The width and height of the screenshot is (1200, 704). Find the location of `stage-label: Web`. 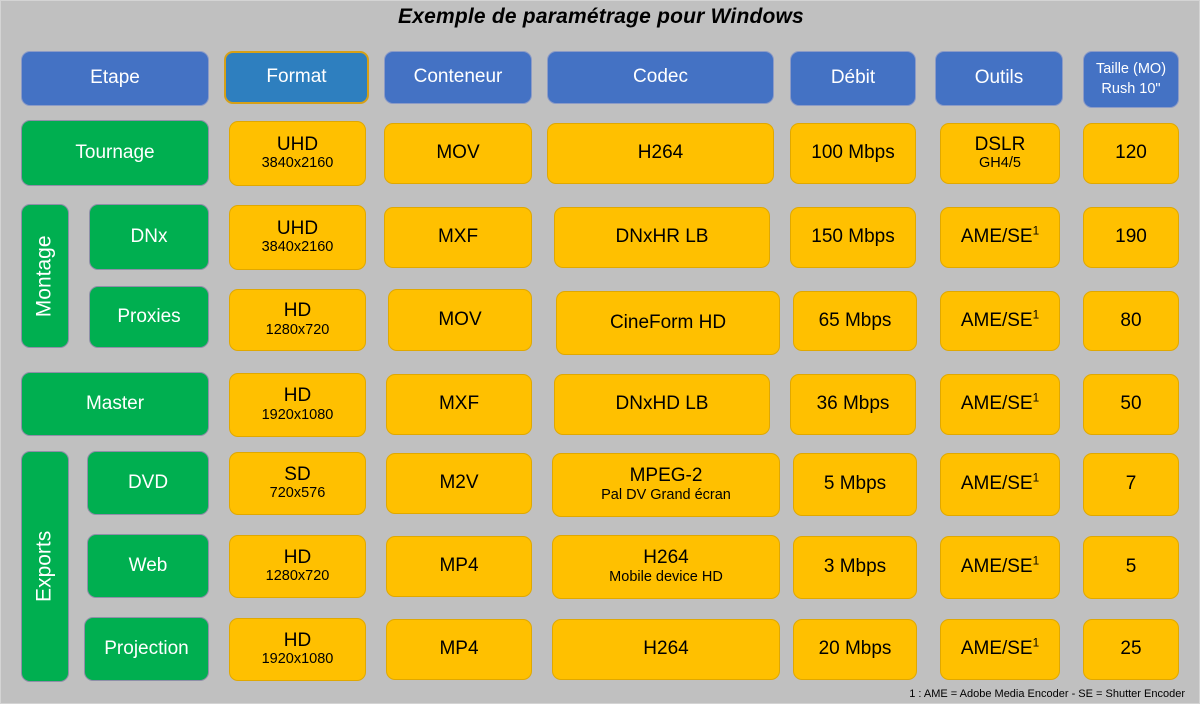

stage-label: Web is located at coordinates (148, 565).